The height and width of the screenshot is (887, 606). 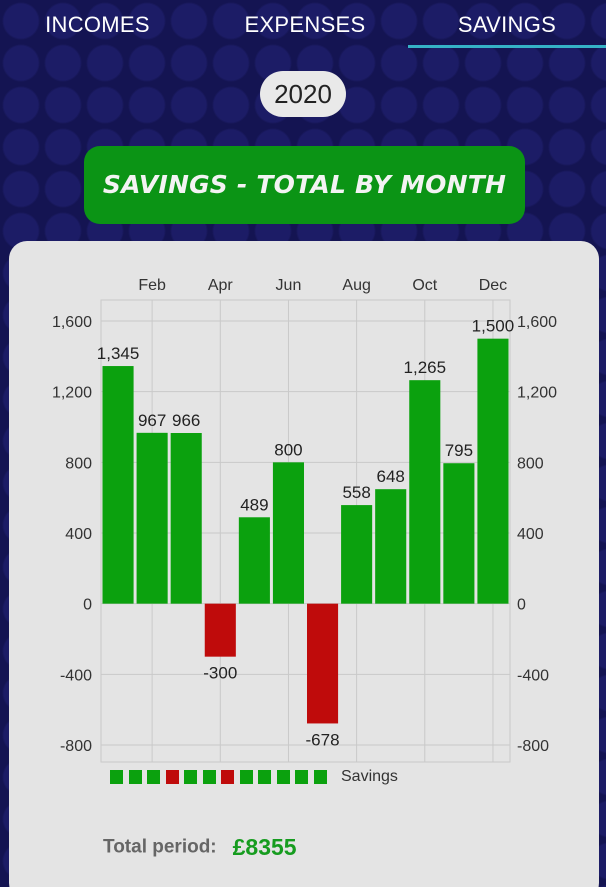 What do you see at coordinates (76, 746) in the screenshot?
I see `y-tick-label-left: -800` at bounding box center [76, 746].